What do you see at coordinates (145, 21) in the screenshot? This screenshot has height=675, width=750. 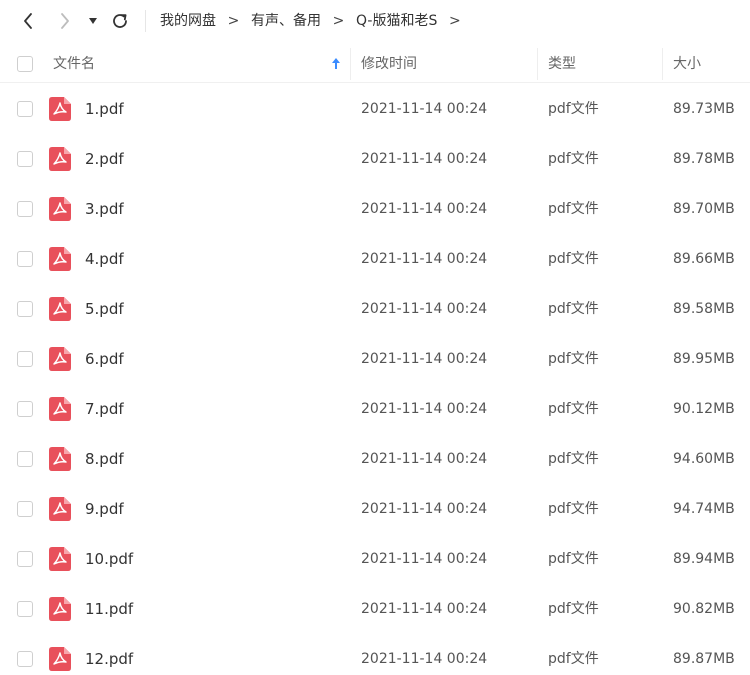 I see `toolbar-divider` at bounding box center [145, 21].